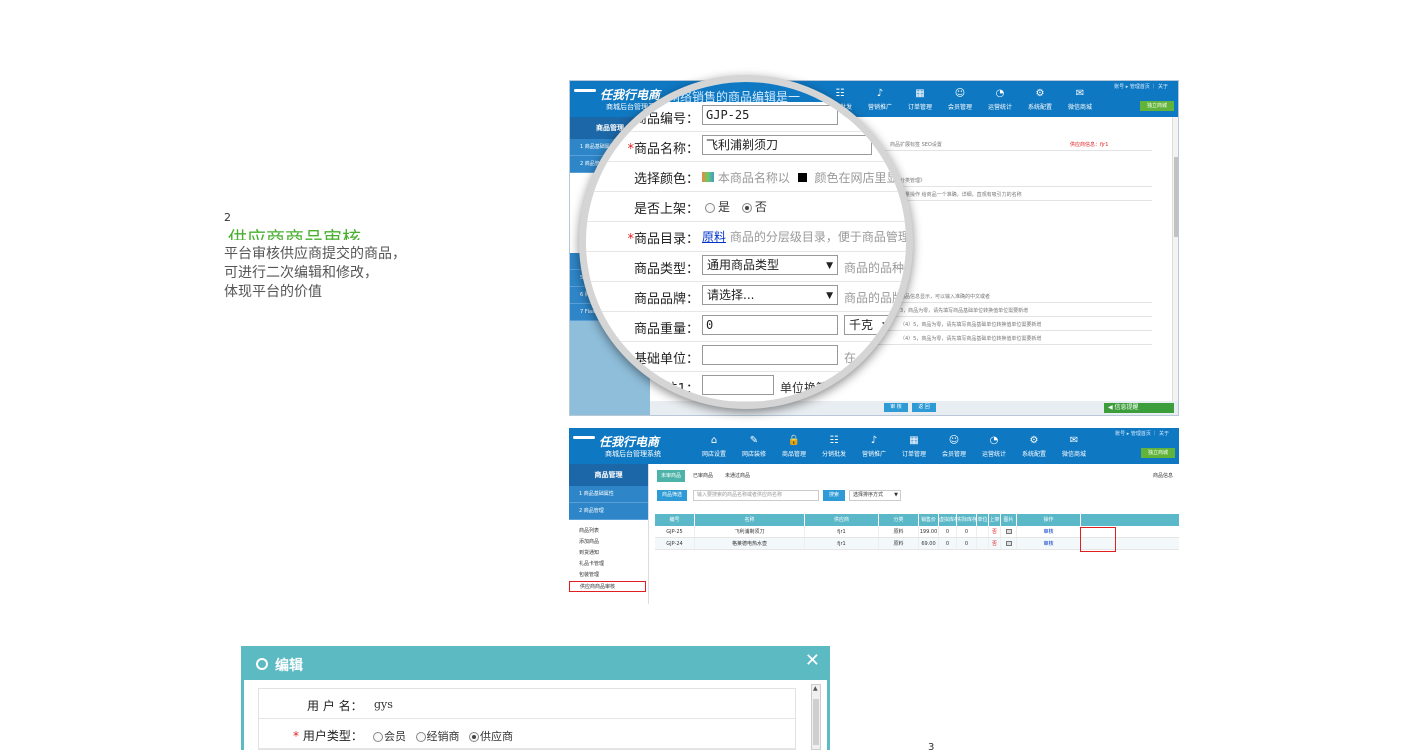 The image size is (1407, 753). Describe the element at coordinates (834, 495) in the screenshot. I see `search-button: 搜索` at that location.